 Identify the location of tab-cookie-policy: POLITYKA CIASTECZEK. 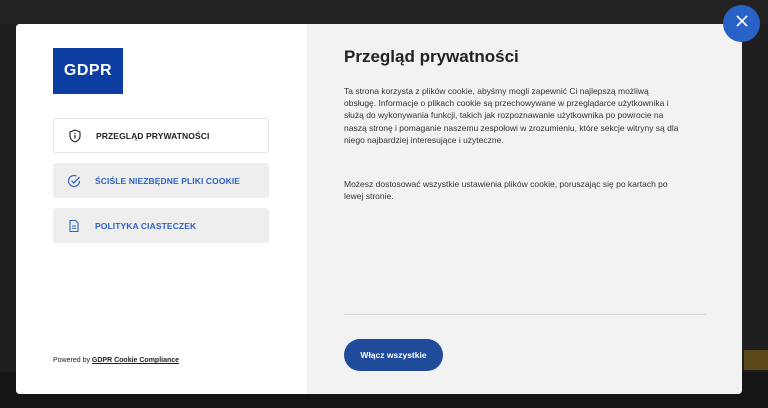
(161, 225).